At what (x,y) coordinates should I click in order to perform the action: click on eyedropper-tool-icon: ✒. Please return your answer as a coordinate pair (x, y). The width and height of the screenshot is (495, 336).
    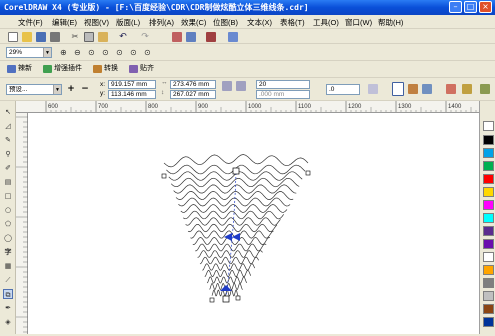
    Looking at the image, I should click on (8, 308).